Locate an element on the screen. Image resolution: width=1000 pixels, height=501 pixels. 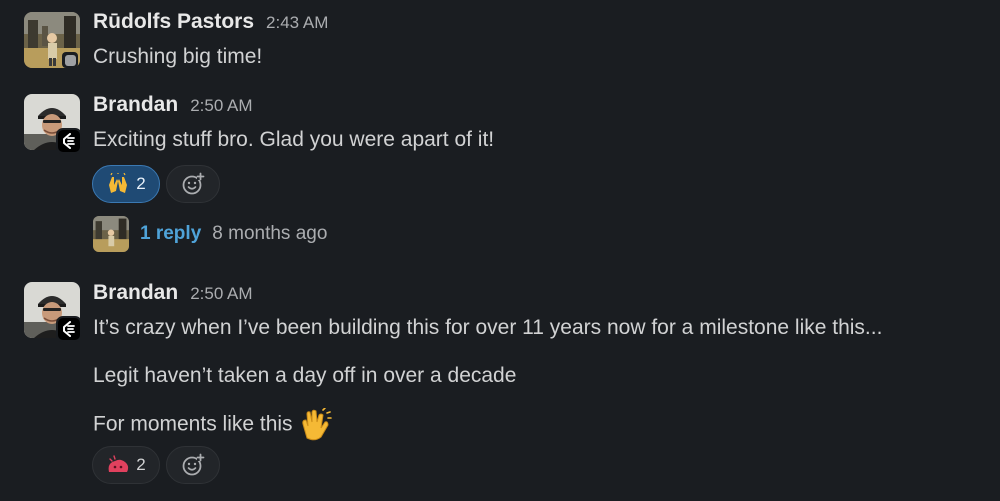
message-text: Crushing big time! is located at coordinates (178, 56).